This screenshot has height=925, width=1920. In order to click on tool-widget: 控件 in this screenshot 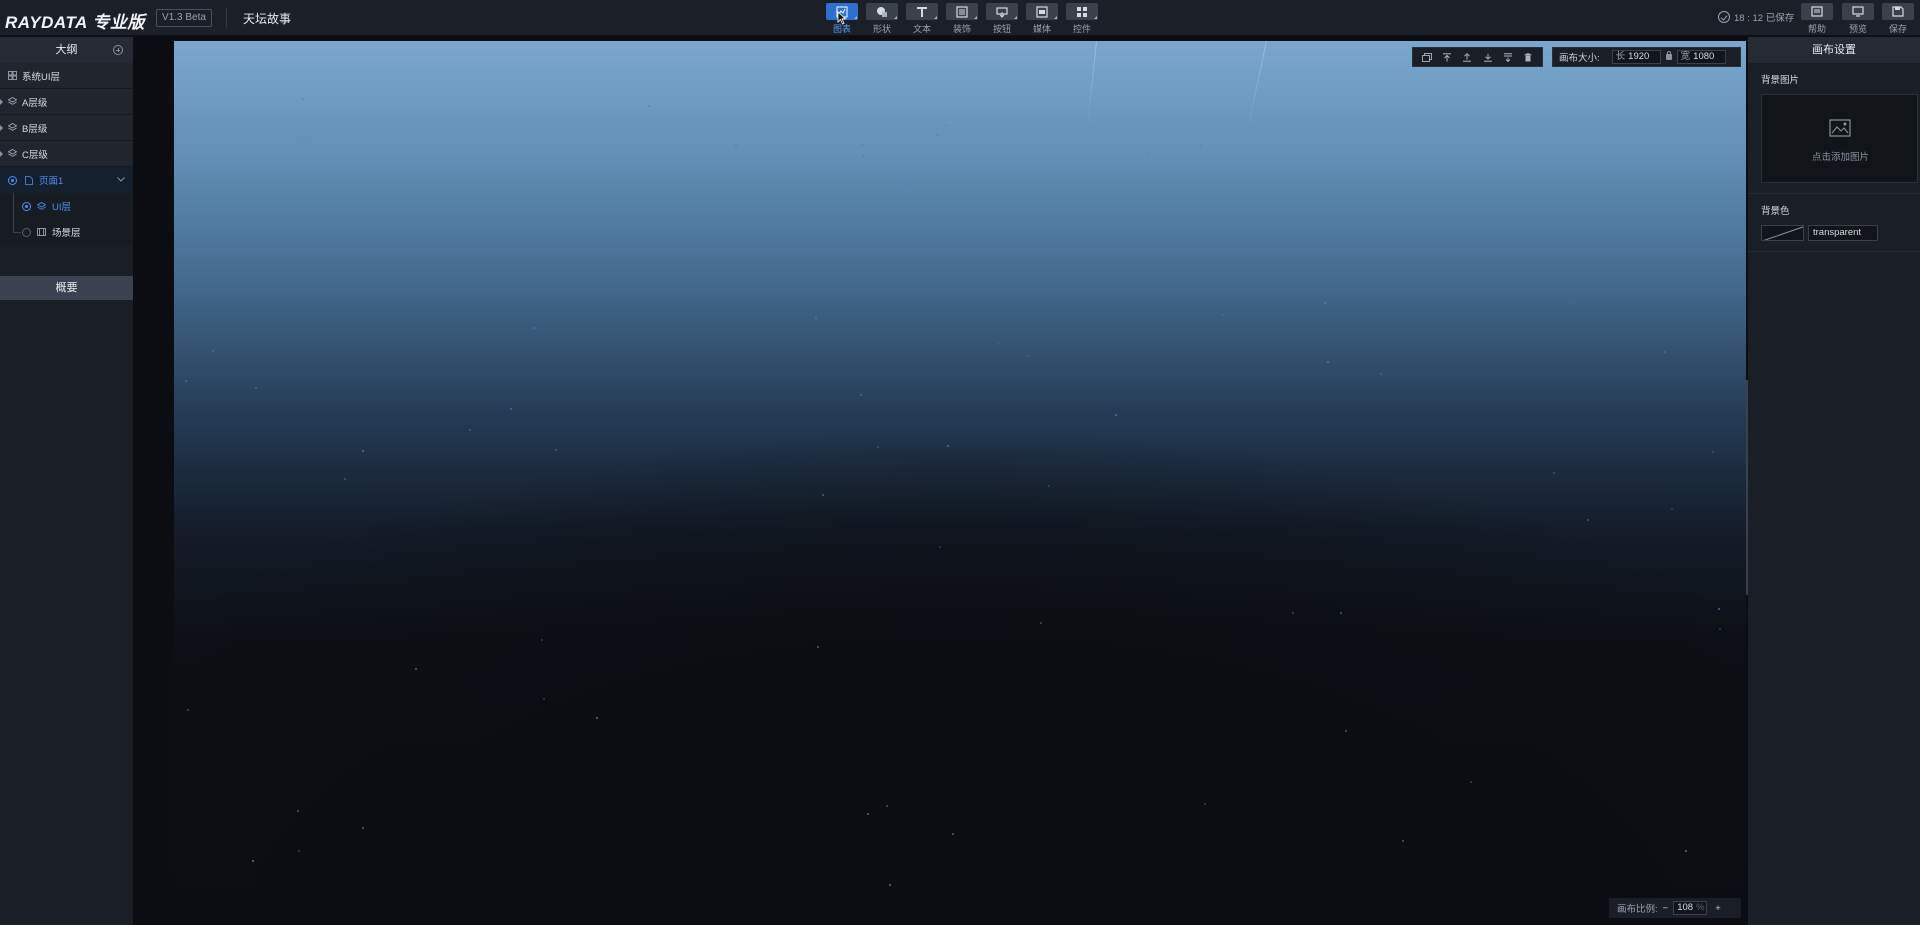, I will do `click(1082, 19)`.